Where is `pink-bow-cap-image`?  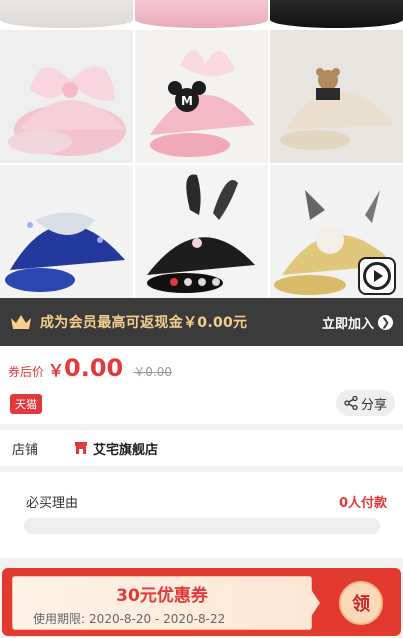
pink-bow-cap-image is located at coordinates (67, 111).